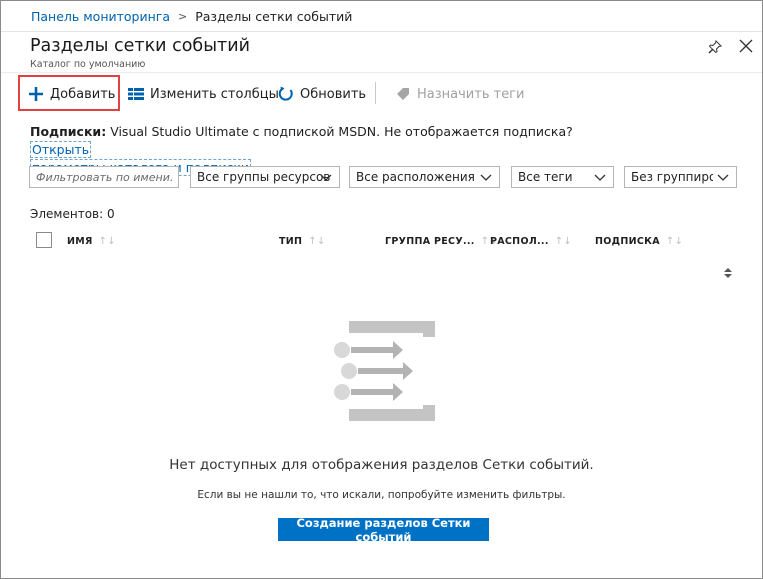  What do you see at coordinates (403, 94) in the screenshot?
I see `tag-icon` at bounding box center [403, 94].